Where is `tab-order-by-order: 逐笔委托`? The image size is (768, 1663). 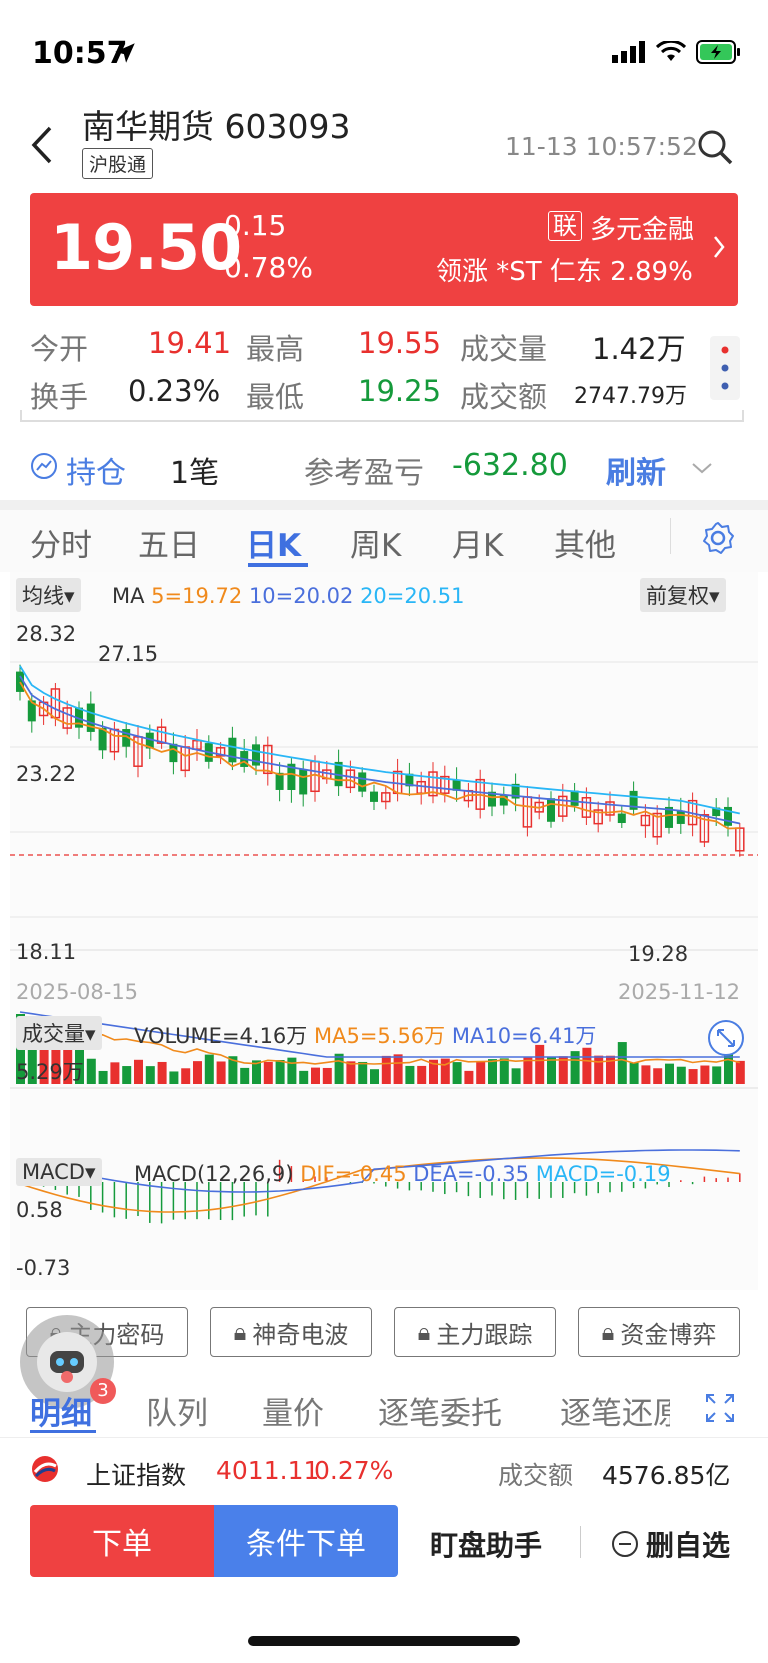
tab-order-by-order: 逐笔委托 is located at coordinates (440, 1410).